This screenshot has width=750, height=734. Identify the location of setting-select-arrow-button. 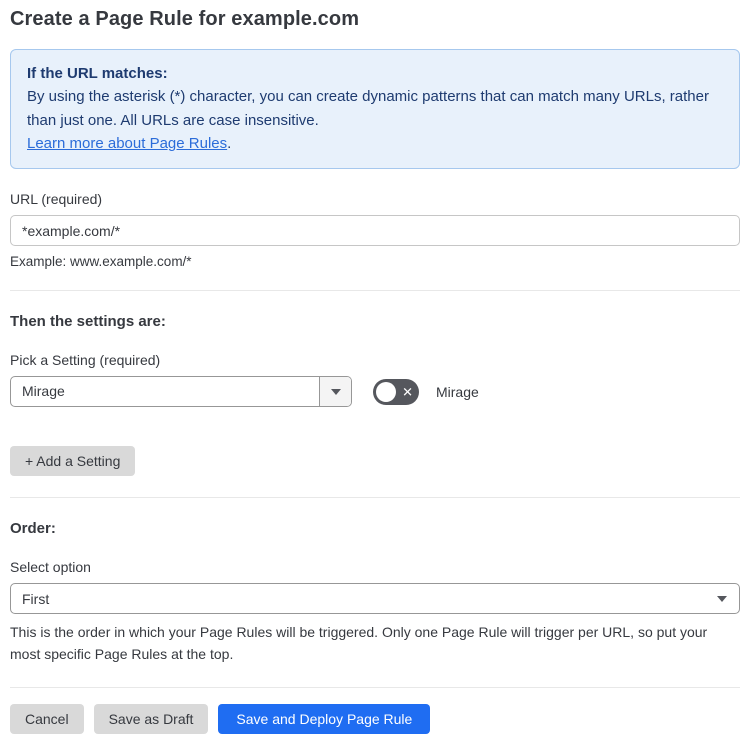
(335, 391).